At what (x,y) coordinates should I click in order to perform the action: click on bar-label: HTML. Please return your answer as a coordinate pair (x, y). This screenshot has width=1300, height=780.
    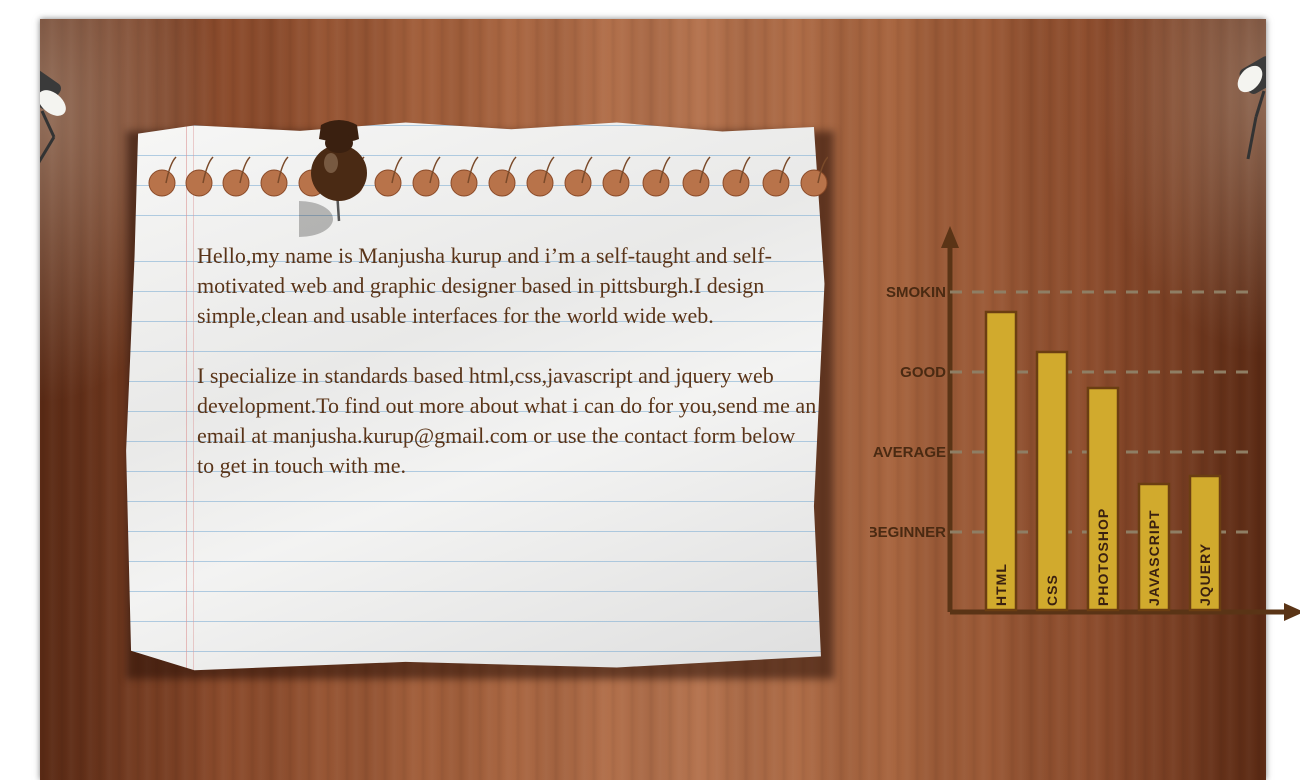
    Looking at the image, I should click on (1001, 584).